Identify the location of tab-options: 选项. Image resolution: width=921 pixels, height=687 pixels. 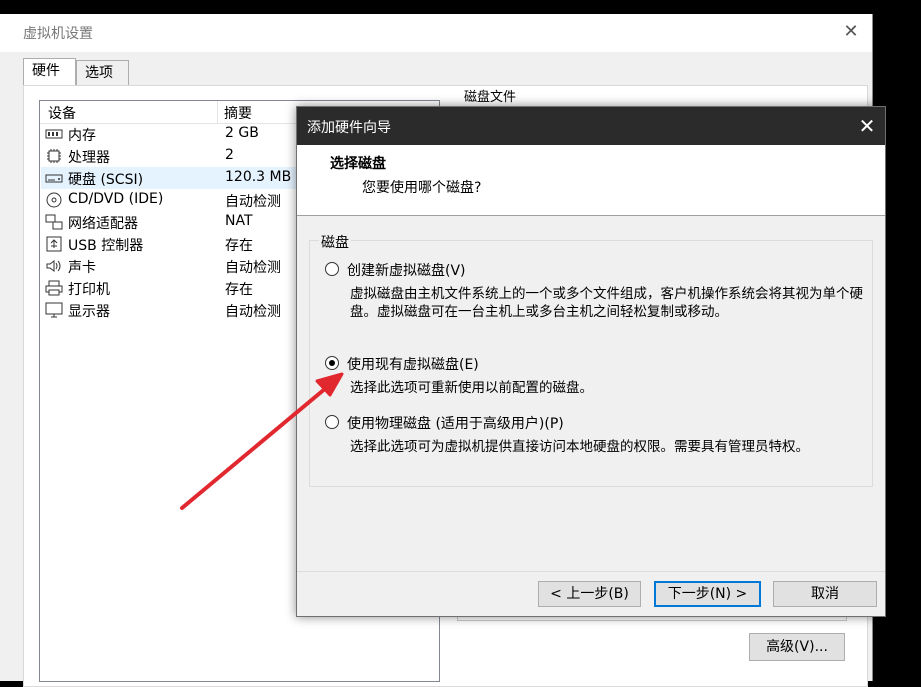
(102, 73).